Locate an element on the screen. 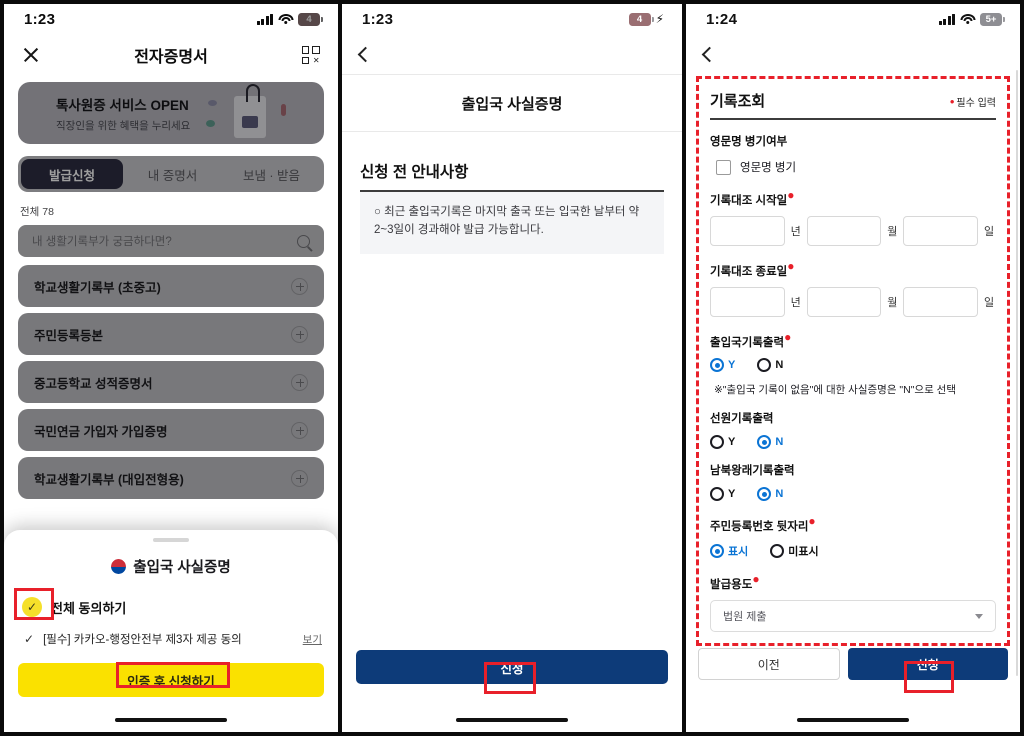 Image resolution: width=1024 pixels, height=736 pixels. purpose-label: 발급용도● is located at coordinates (735, 582).